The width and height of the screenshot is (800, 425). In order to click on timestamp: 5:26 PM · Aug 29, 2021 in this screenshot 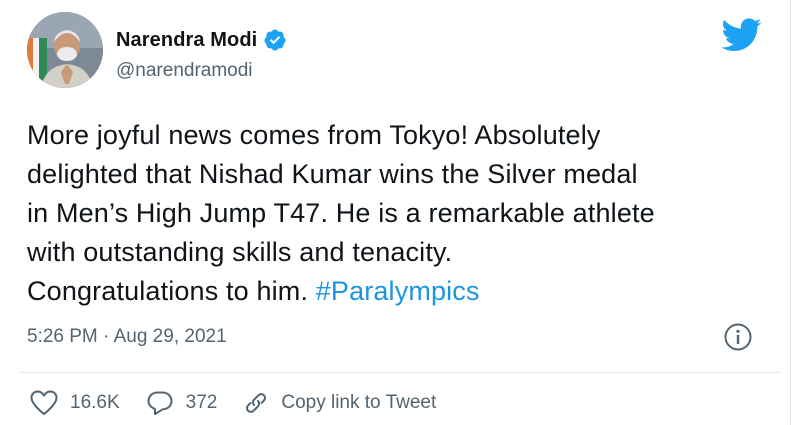, I will do `click(127, 337)`.